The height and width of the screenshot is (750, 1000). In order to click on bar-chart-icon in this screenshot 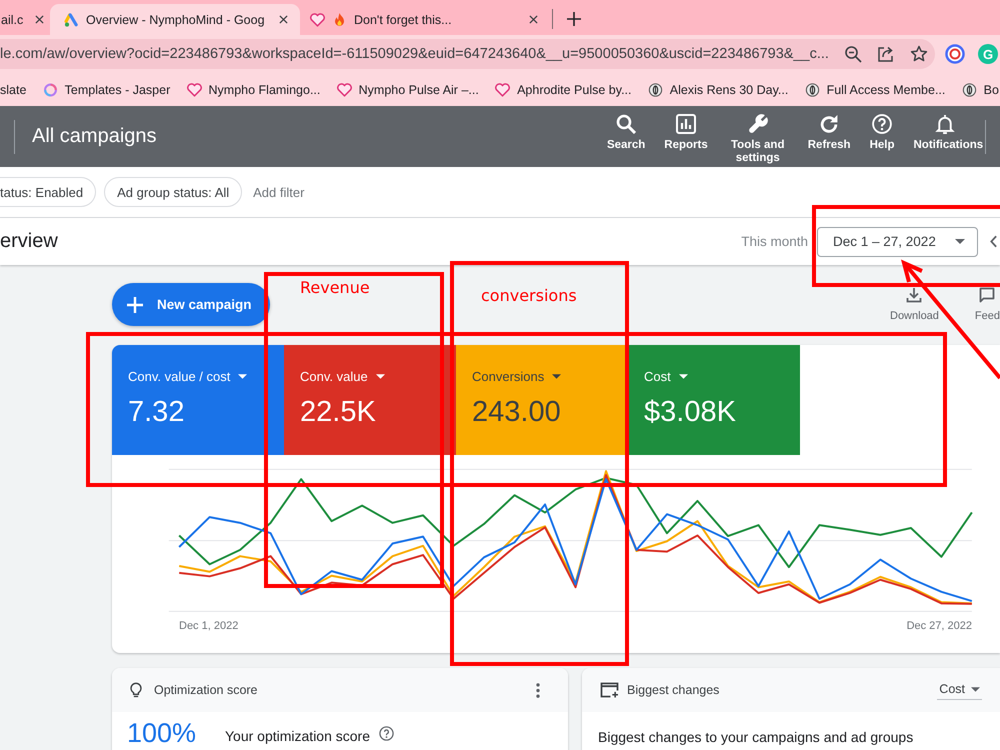, I will do `click(686, 124)`.